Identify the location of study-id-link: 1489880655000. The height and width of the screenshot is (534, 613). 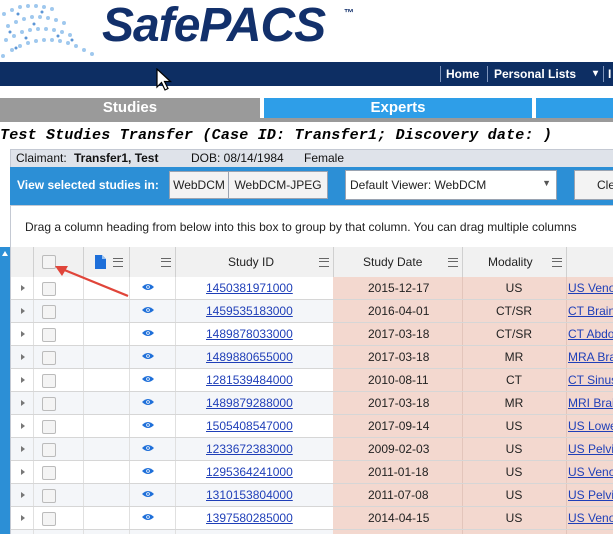
(249, 357).